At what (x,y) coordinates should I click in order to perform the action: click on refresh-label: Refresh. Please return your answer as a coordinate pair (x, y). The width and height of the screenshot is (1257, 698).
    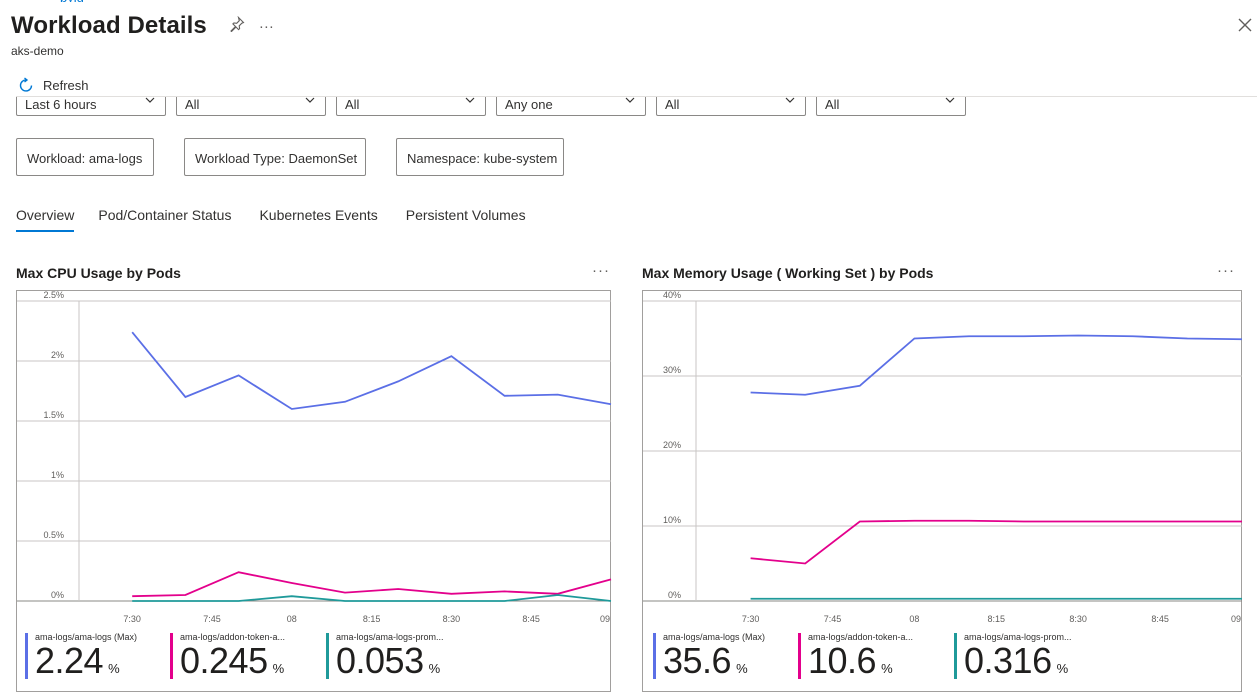
    Looking at the image, I should click on (66, 85).